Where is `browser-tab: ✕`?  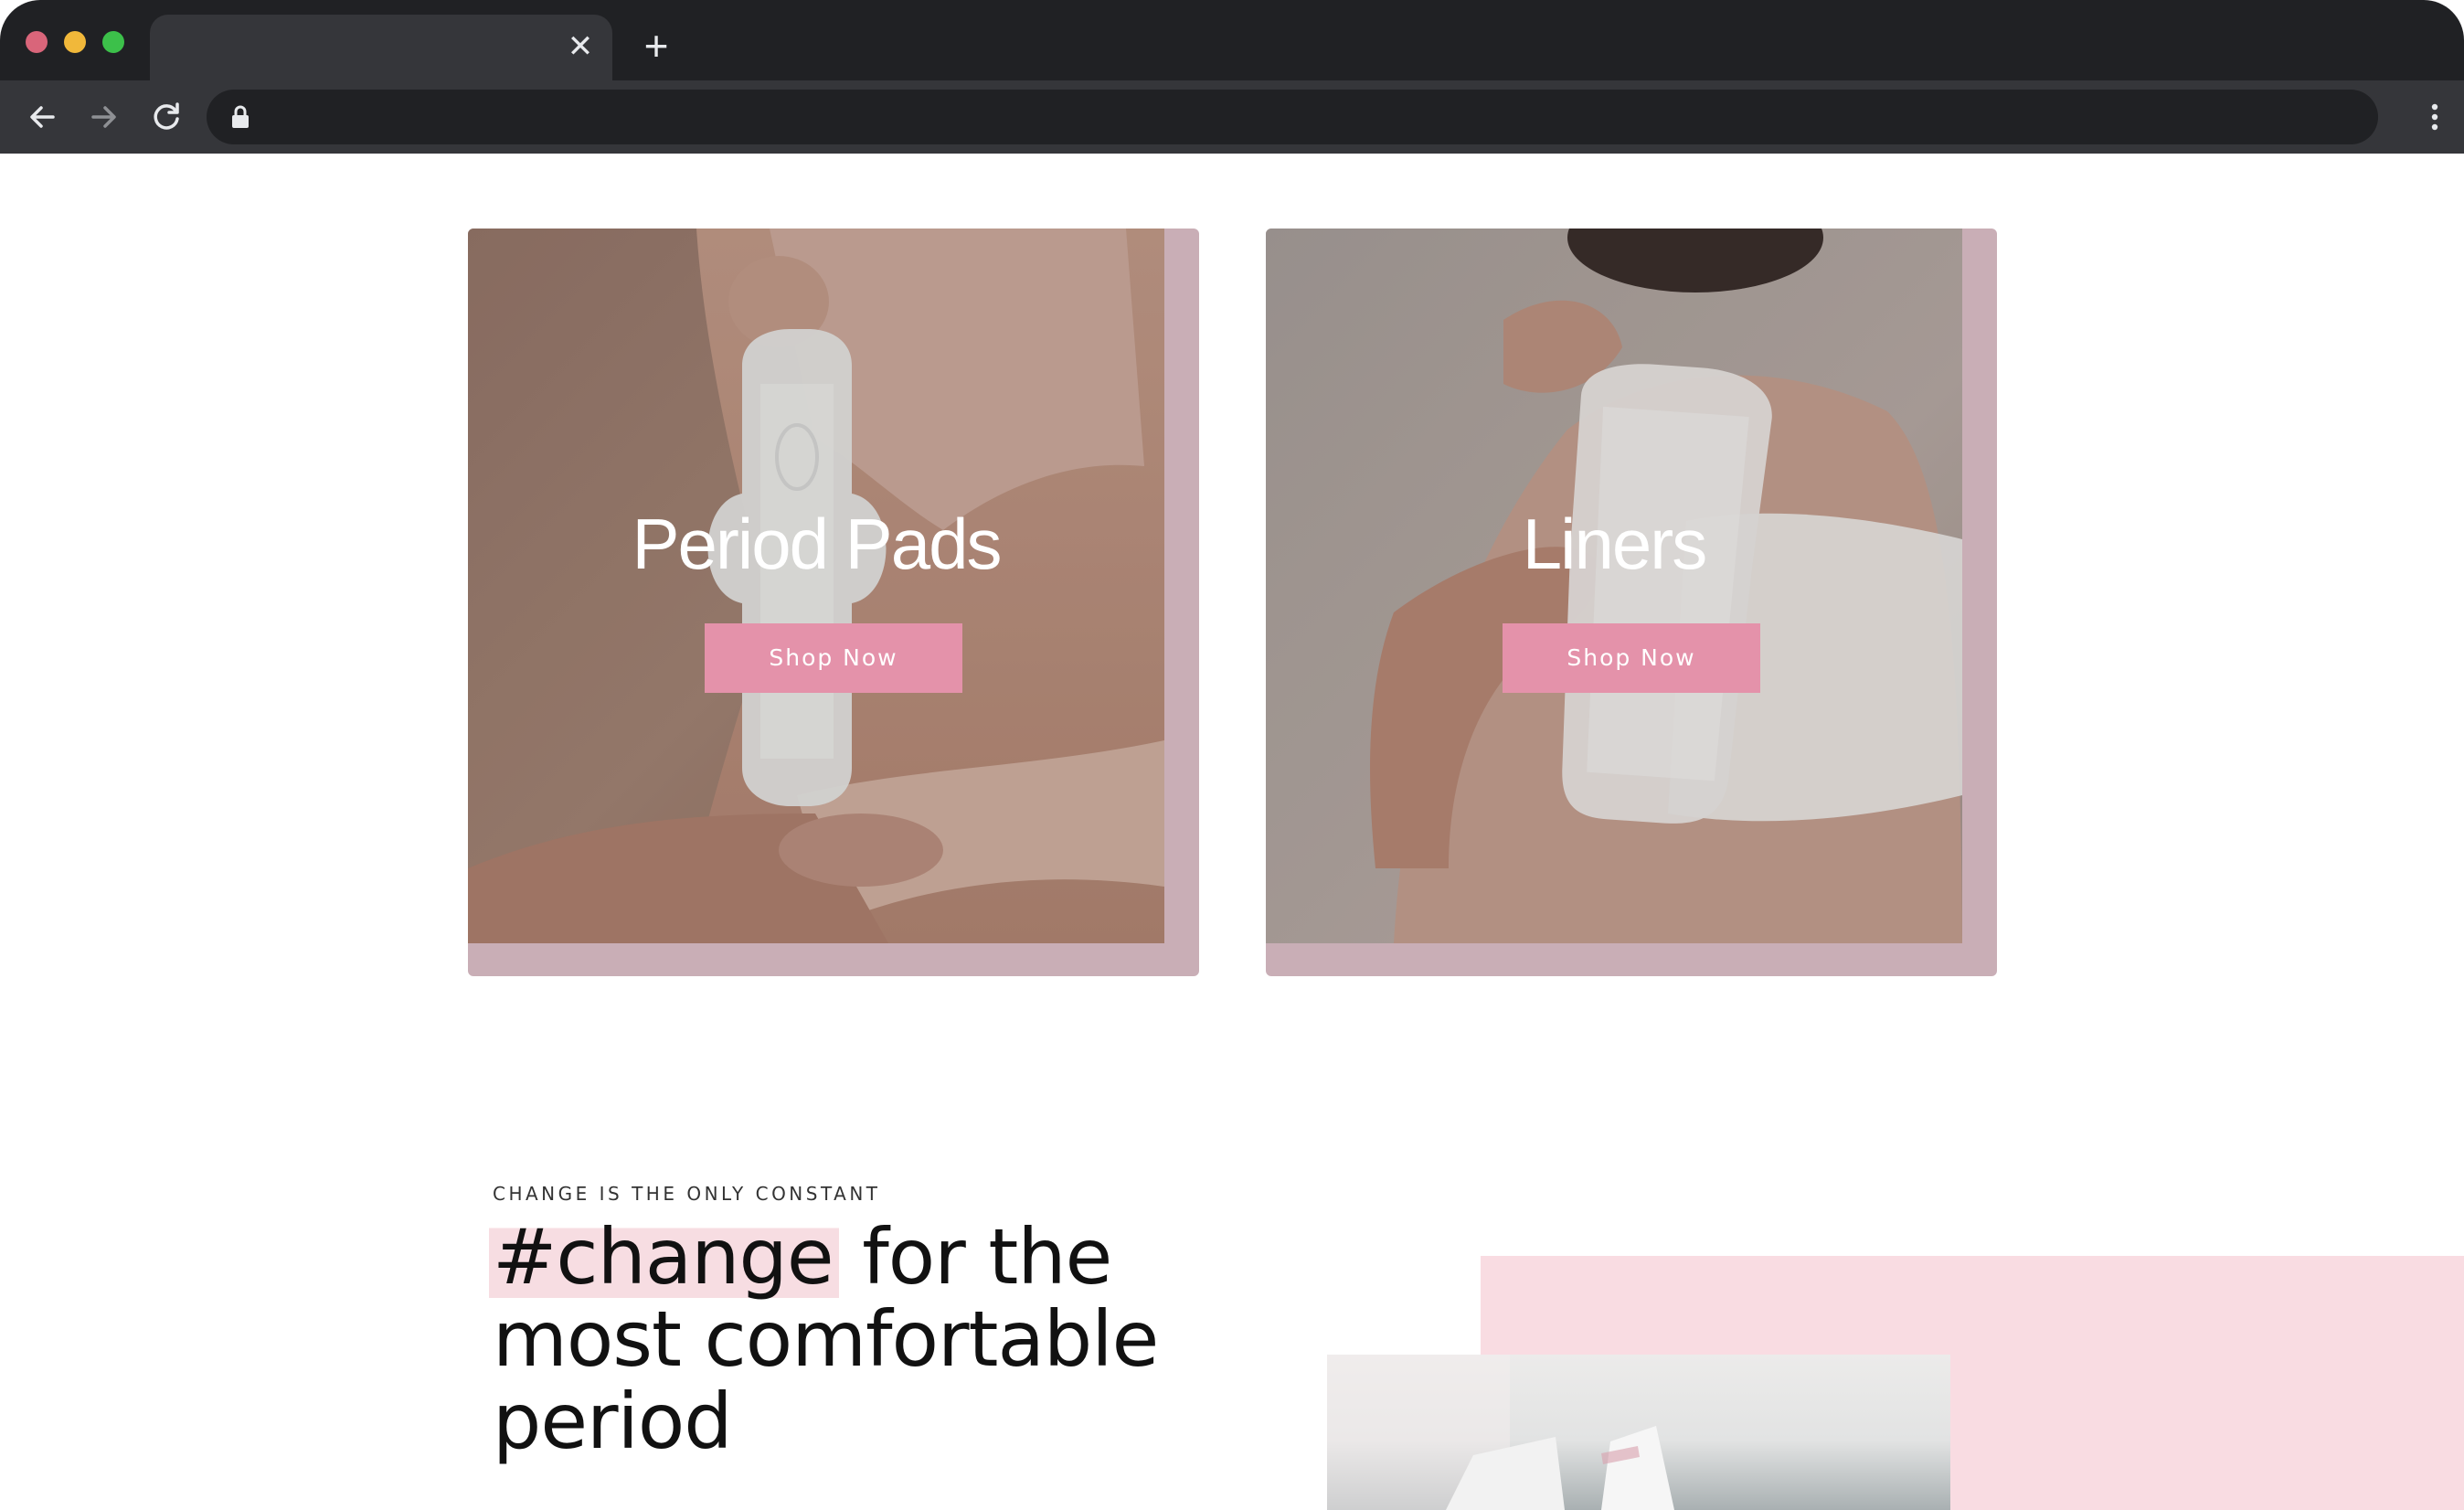
browser-tab: ✕ is located at coordinates (381, 47).